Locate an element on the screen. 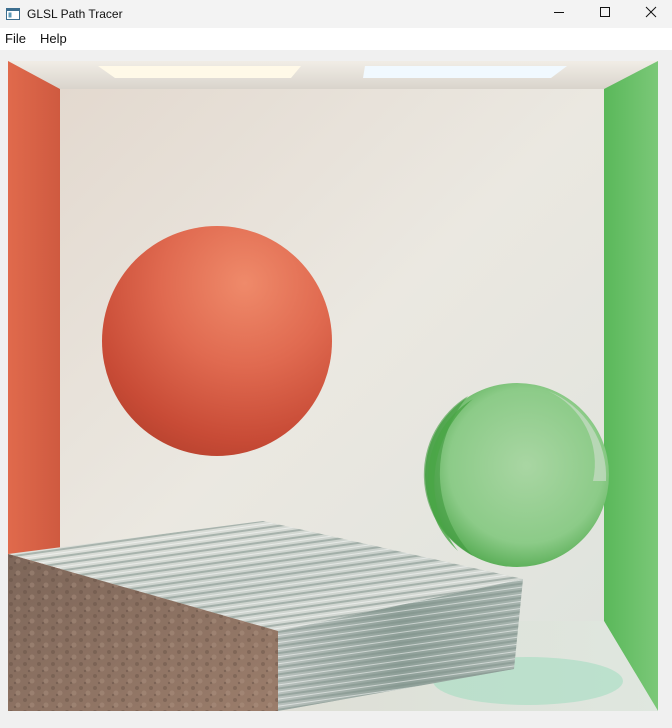 The width and height of the screenshot is (672, 728). maximize-button is located at coordinates (605, 14).